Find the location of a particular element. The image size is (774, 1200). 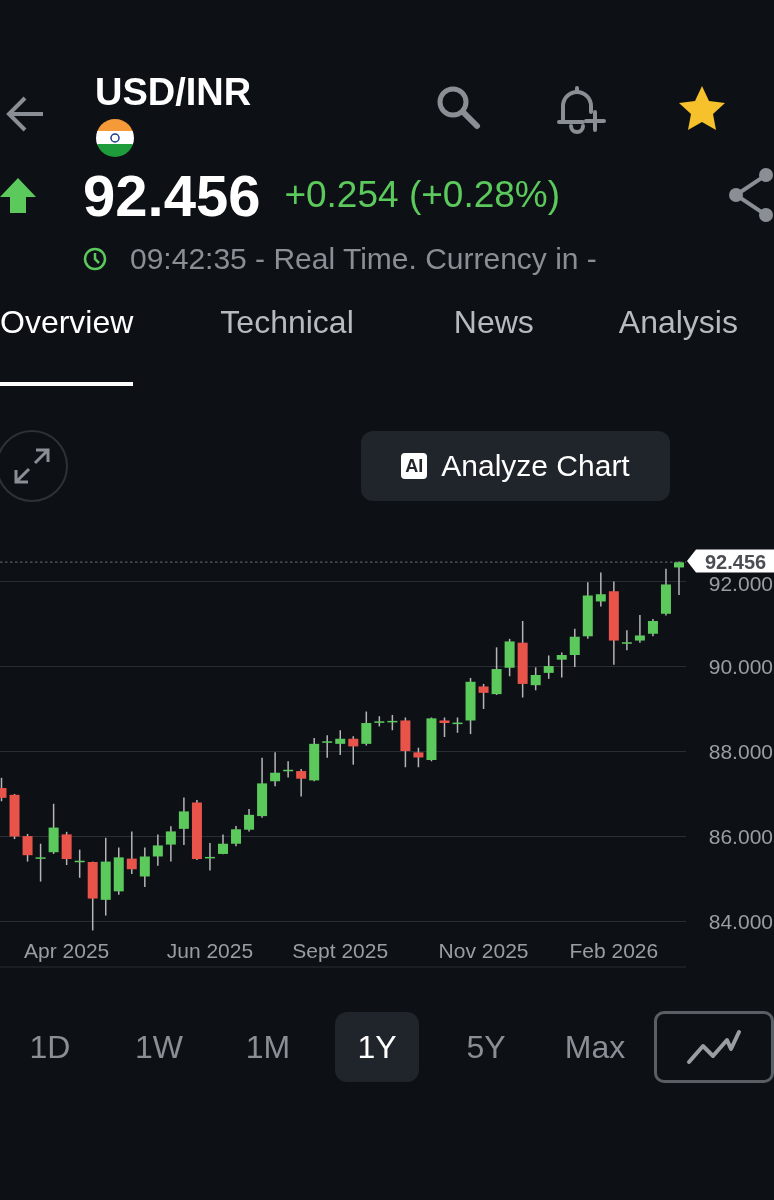

expand-button is located at coordinates (34, 466).